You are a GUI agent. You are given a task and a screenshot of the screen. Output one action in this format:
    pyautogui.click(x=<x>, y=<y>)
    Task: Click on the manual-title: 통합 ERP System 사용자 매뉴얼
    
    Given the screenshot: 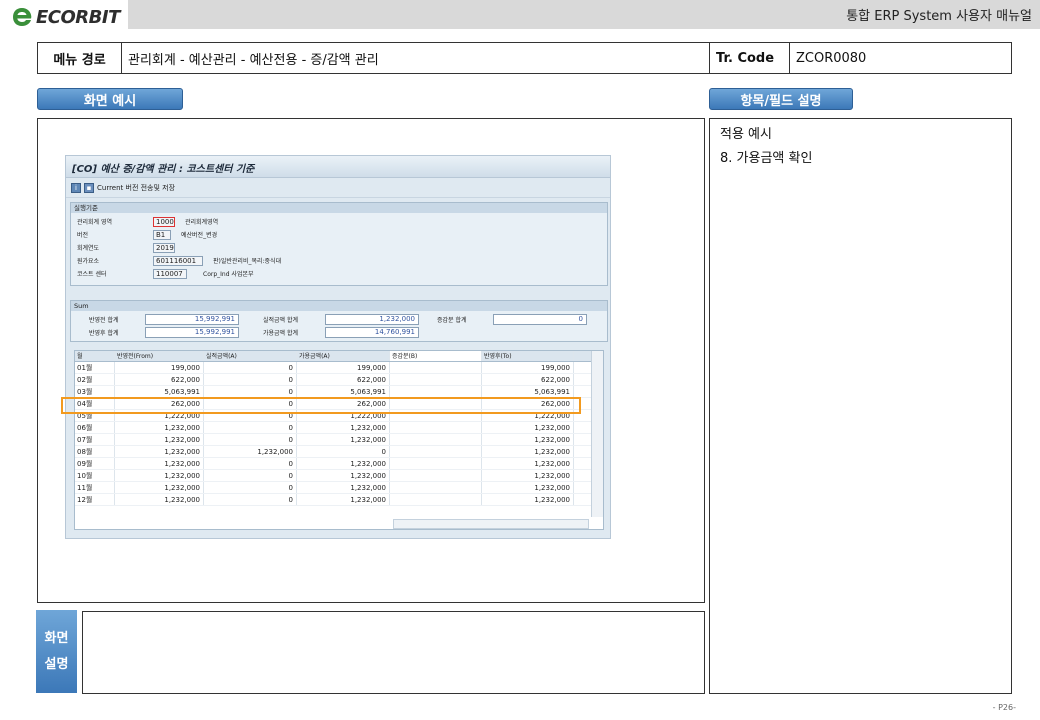 What is the action you would take?
    pyautogui.click(x=939, y=16)
    